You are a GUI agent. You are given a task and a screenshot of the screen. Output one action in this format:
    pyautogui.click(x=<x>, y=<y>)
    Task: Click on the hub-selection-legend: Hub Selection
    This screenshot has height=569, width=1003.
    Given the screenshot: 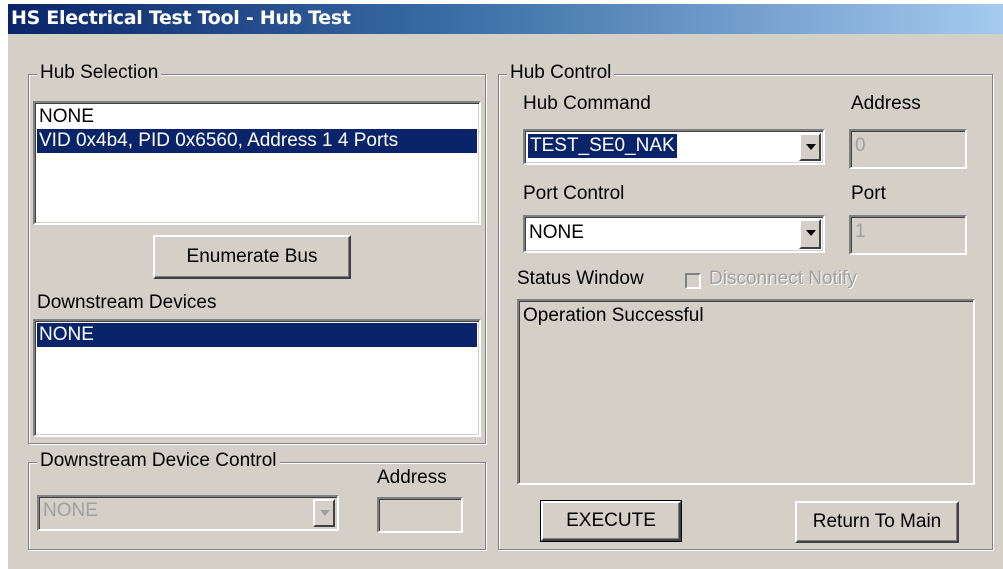 What is the action you would take?
    pyautogui.click(x=99, y=73)
    